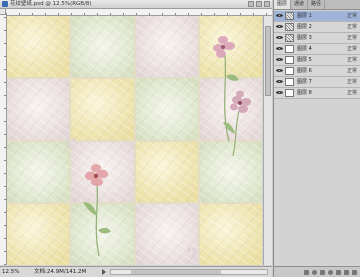 This screenshot has width=360, height=277. What do you see at coordinates (317, 82) in the screenshot?
I see `layer-row: 图层 7 正常` at bounding box center [317, 82].